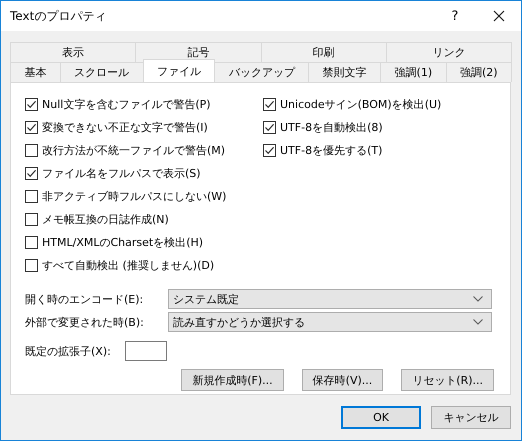 This screenshot has width=522, height=441. Describe the element at coordinates (85, 322) in the screenshot. I see `field-label: 外部で変更された時(B):` at that location.